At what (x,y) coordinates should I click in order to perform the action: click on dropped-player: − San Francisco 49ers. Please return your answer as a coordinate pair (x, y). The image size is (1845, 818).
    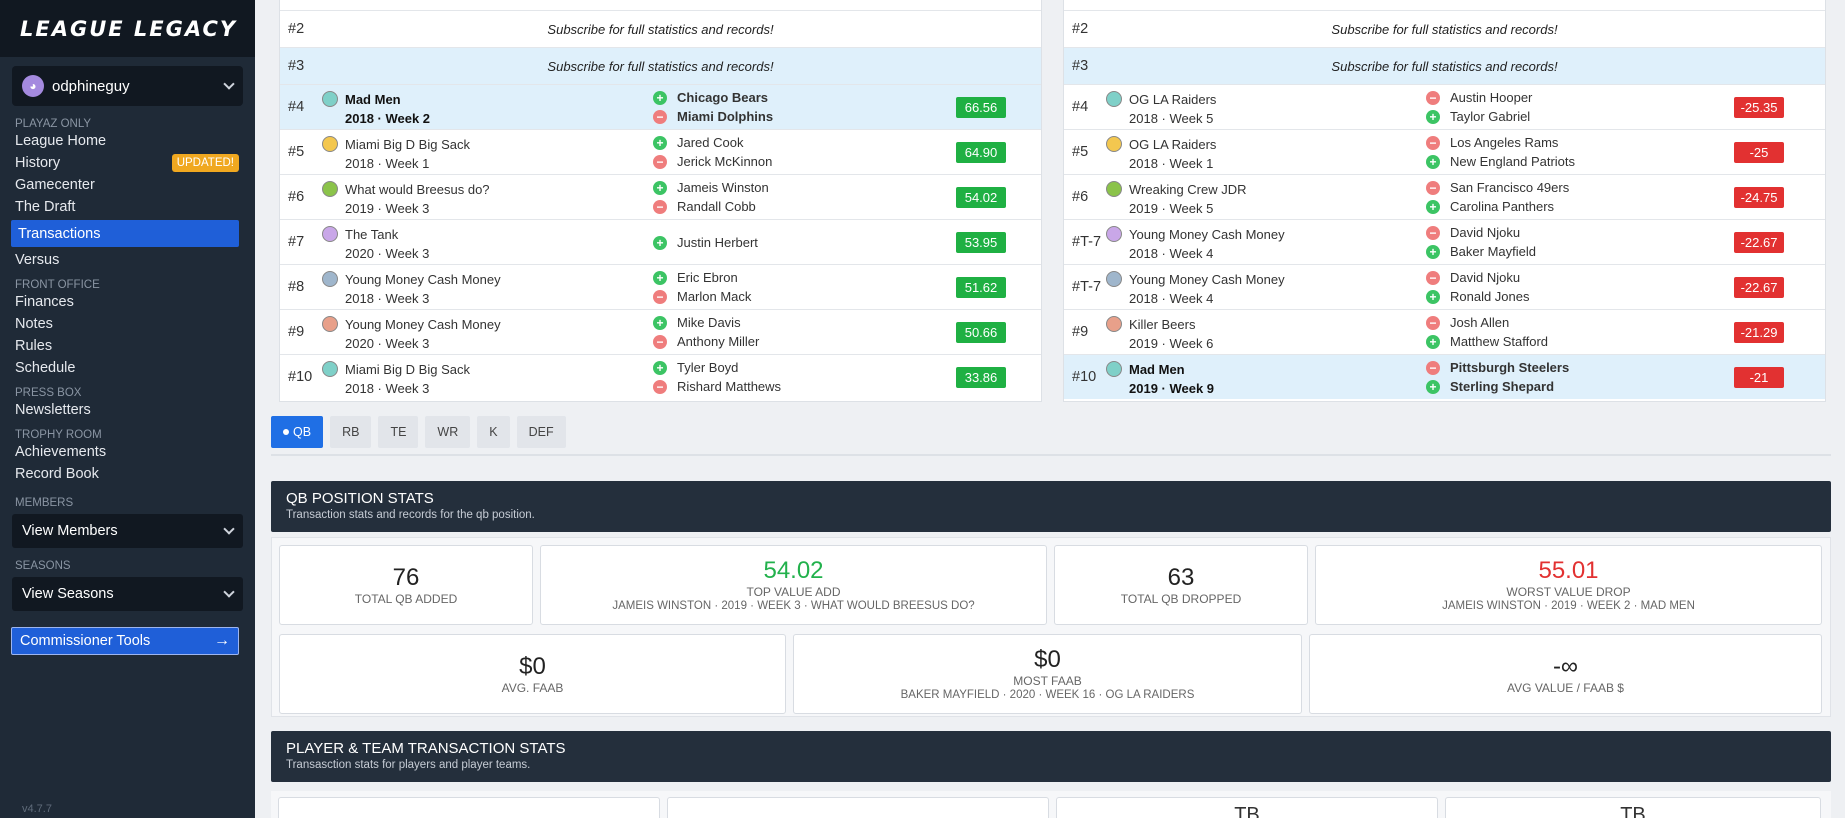
    Looking at the image, I should click on (1497, 187).